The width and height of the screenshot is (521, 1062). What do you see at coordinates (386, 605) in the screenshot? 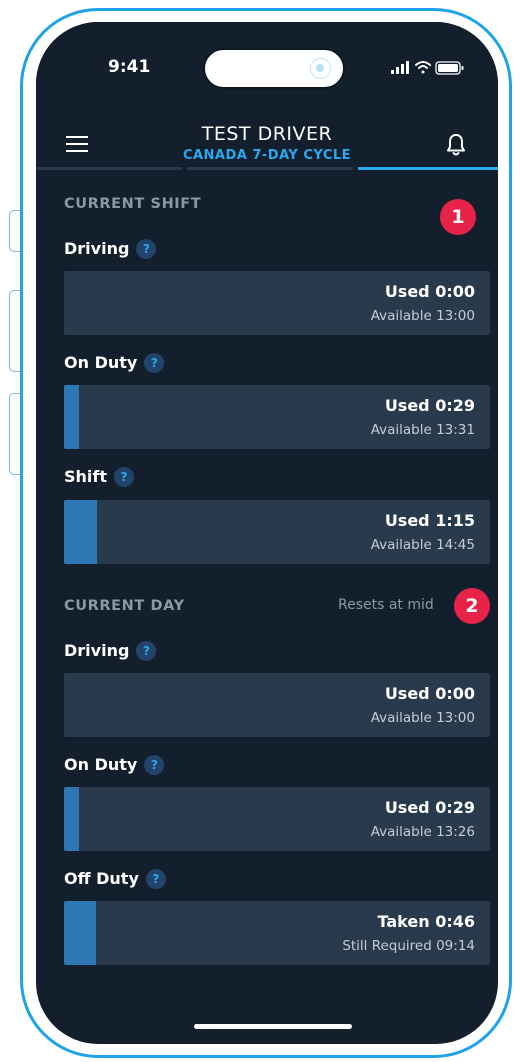
I see `reset-note: Resets at mid` at bounding box center [386, 605].